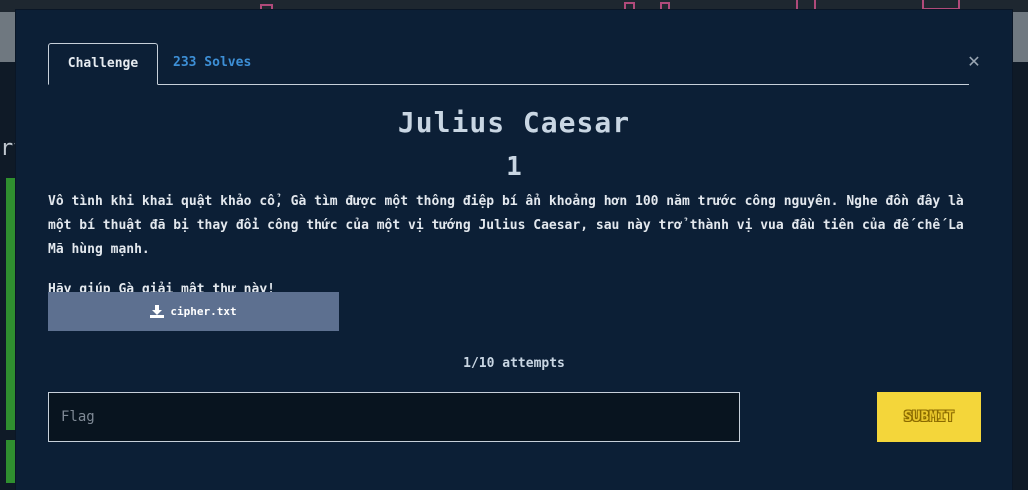 This screenshot has height=490, width=1028. I want to click on modal-tabs: Challenge 233 Solves, so click(508, 64).